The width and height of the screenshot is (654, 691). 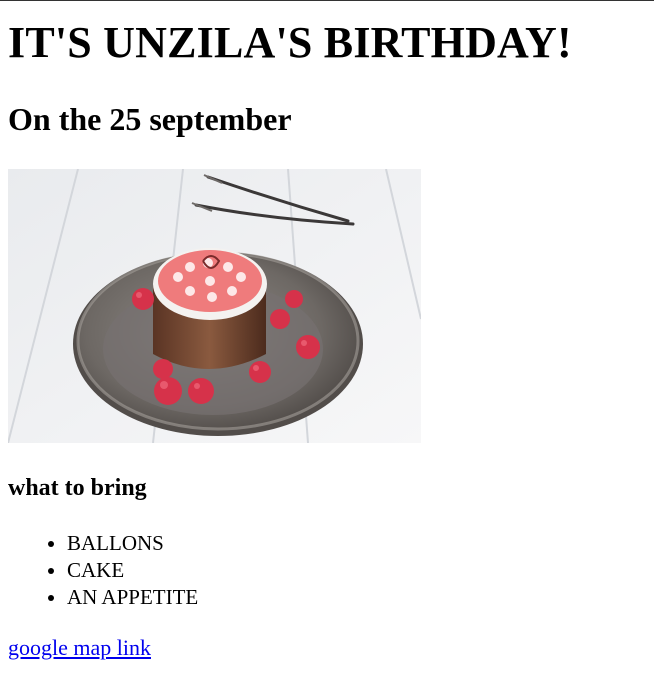 I want to click on list-item: AN APPETITE, so click(x=360, y=597).